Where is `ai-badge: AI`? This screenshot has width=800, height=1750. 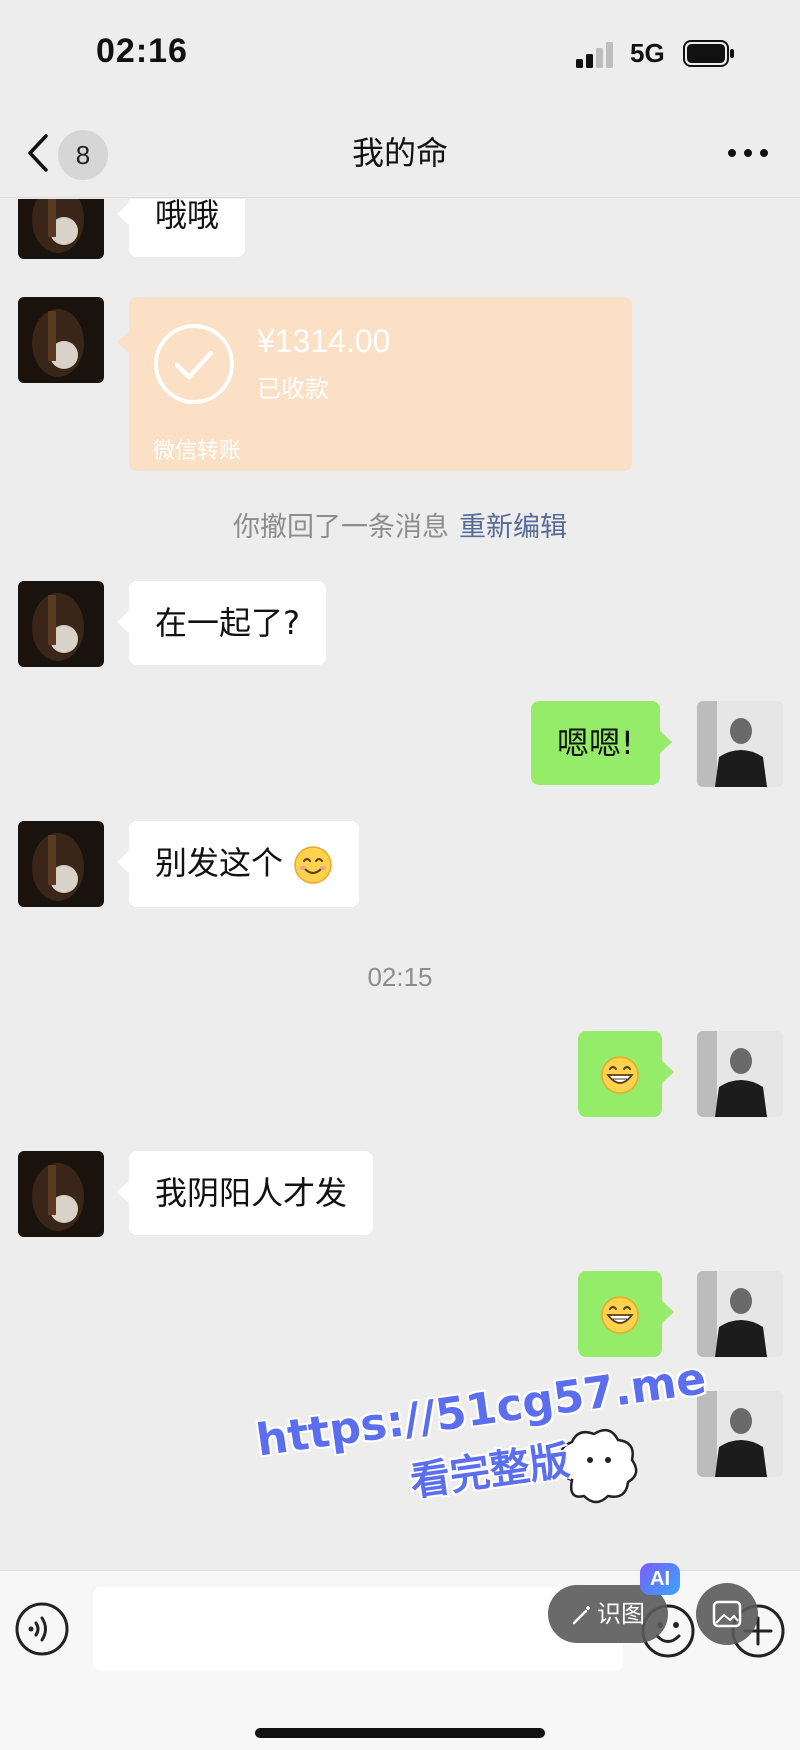 ai-badge: AI is located at coordinates (660, 1579).